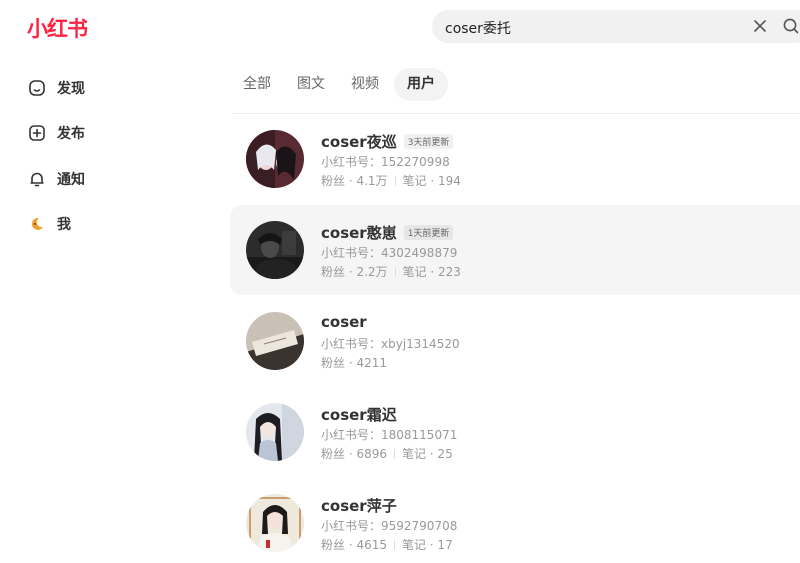 Image resolution: width=800 pixels, height=563 pixels. What do you see at coordinates (385, 162) in the screenshot?
I see `user-id: 小红书号：152270998` at bounding box center [385, 162].